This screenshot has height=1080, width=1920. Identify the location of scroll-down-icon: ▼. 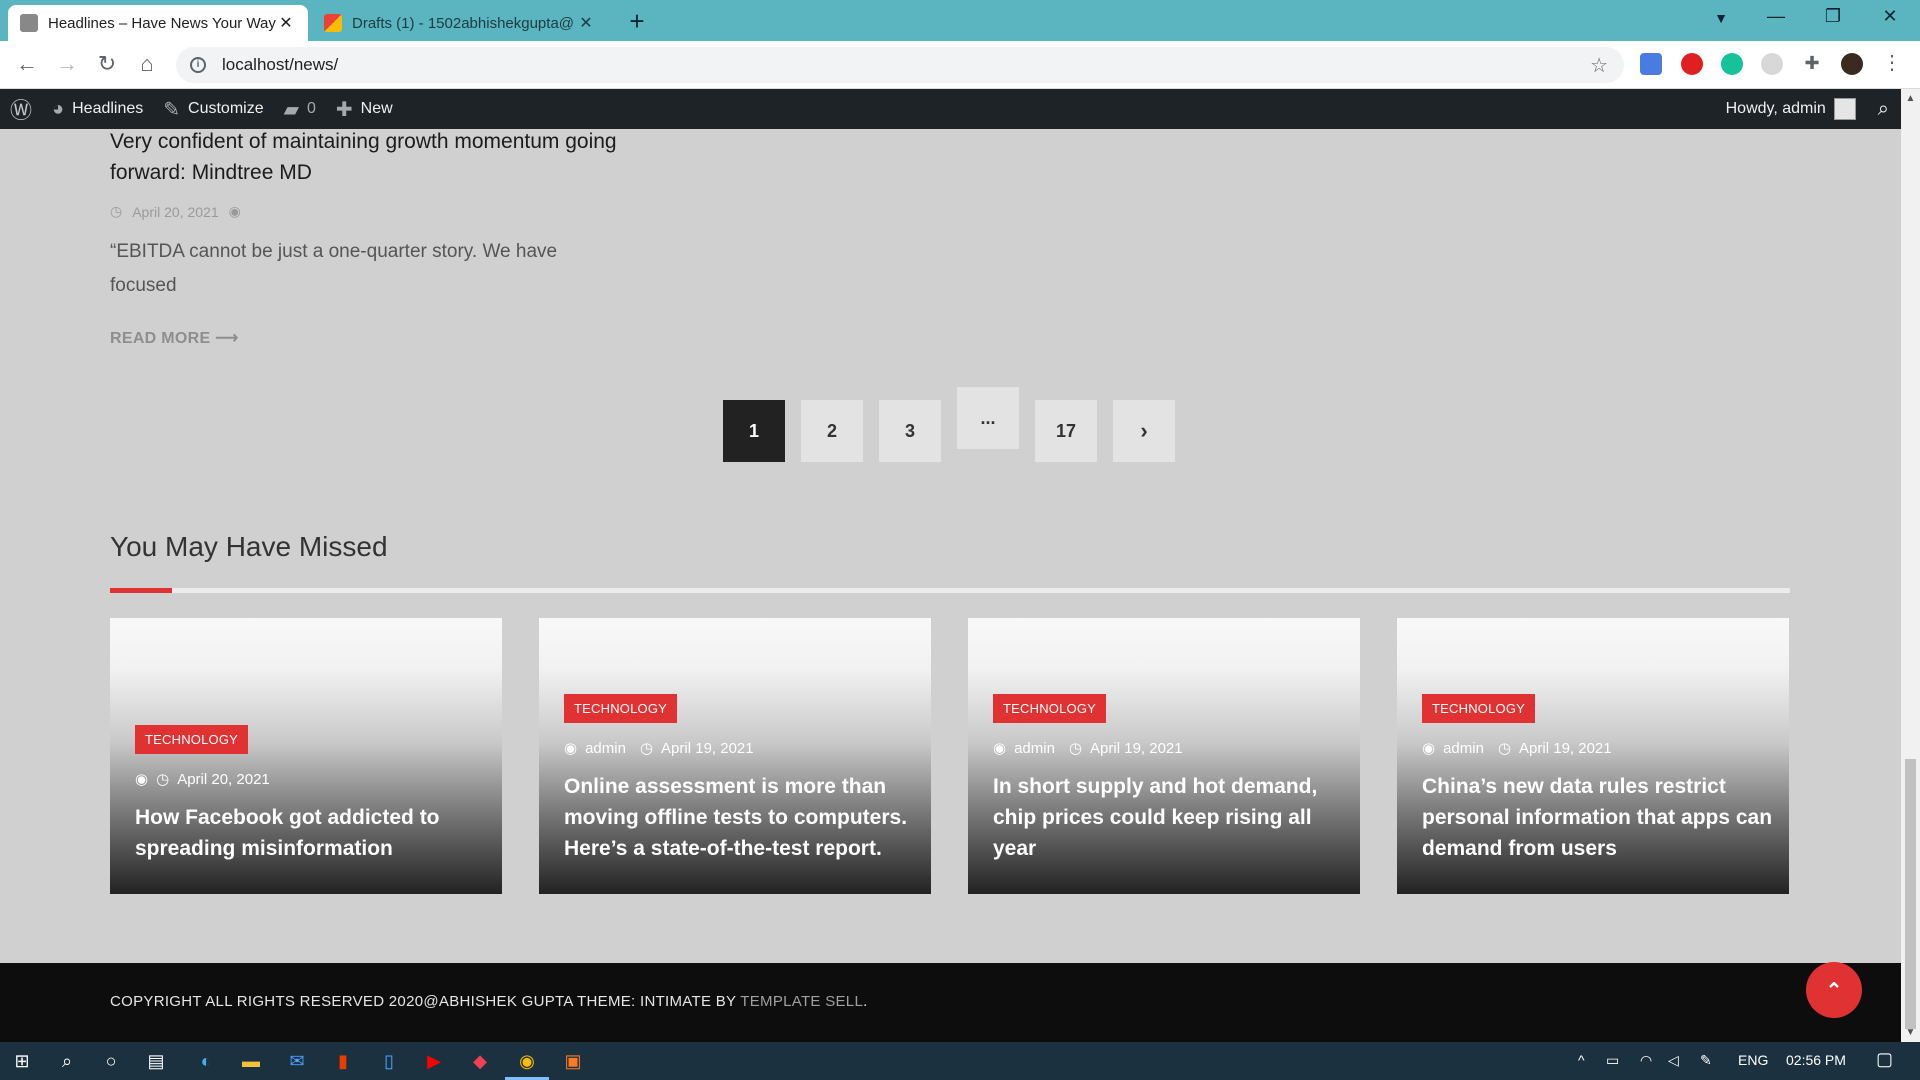
(1910, 1032).